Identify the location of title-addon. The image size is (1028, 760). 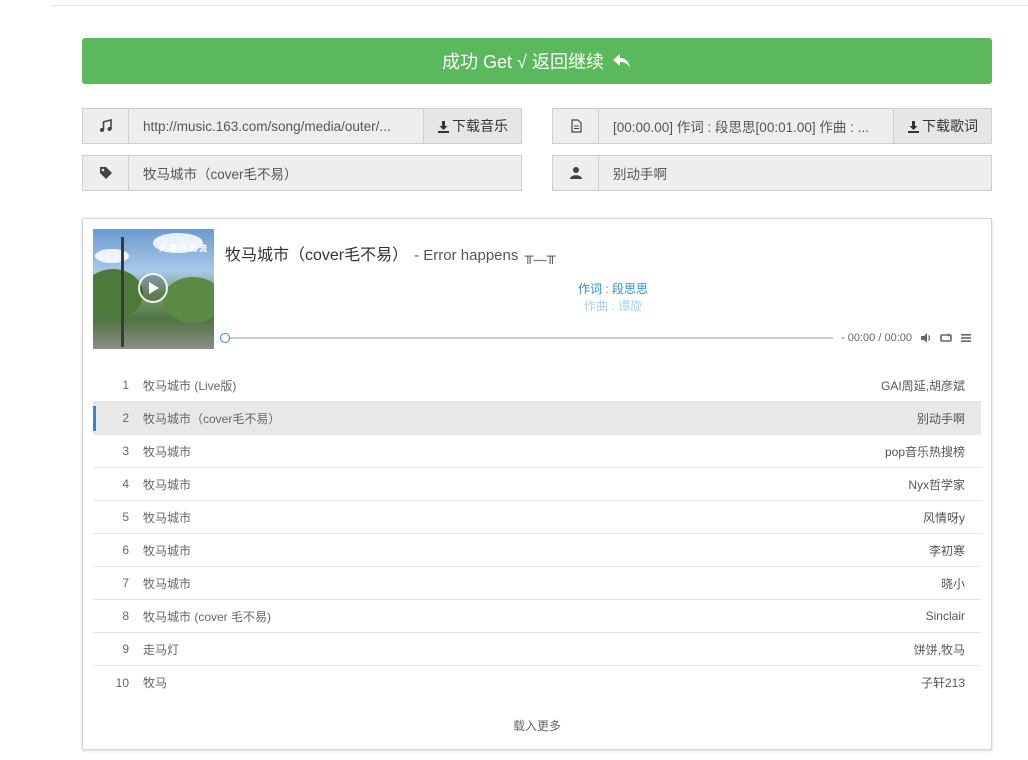
(106, 173).